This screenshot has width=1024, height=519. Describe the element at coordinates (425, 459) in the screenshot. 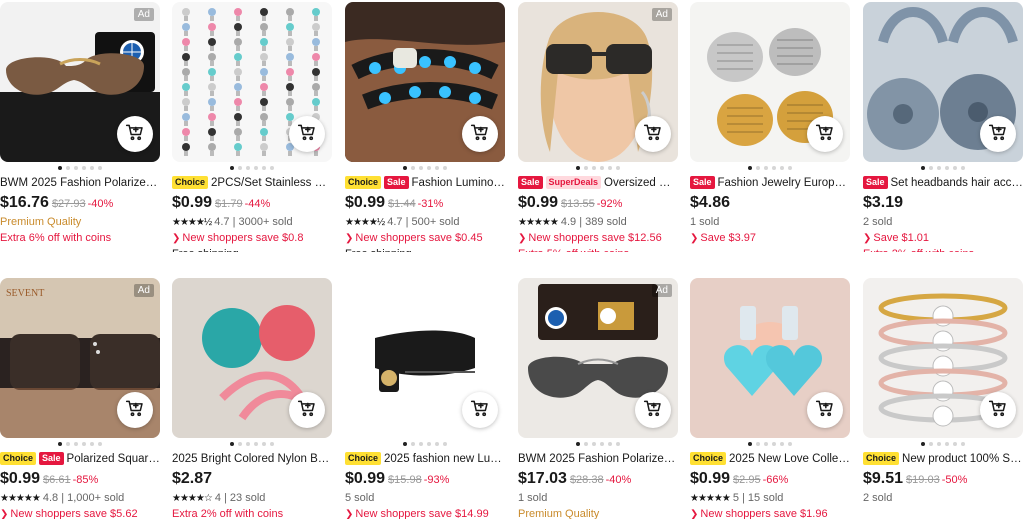

I see `product-title: Choice2025 fashion new Luxury Belt` at that location.